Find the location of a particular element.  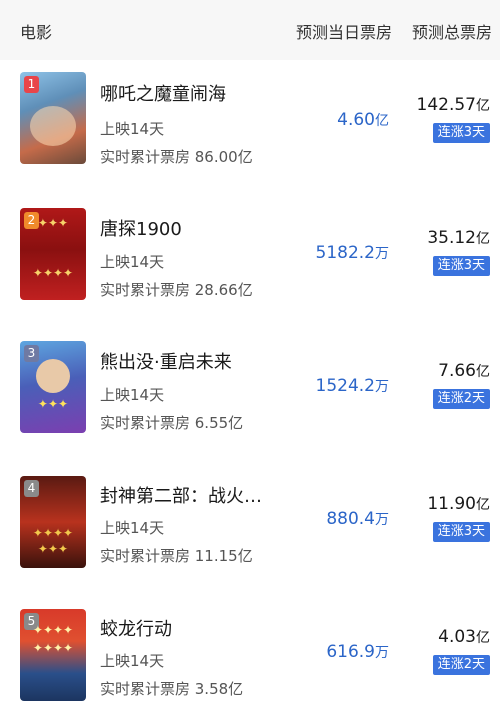

cumulative-box-office: 实时累计票房 3.58亿 is located at coordinates (172, 689).